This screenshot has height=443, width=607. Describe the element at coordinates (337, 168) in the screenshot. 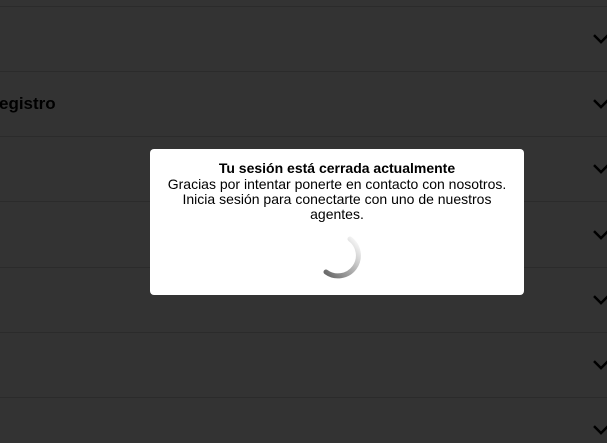

I see `dialog-title: Tu sesión está cerrada actualmente` at that location.